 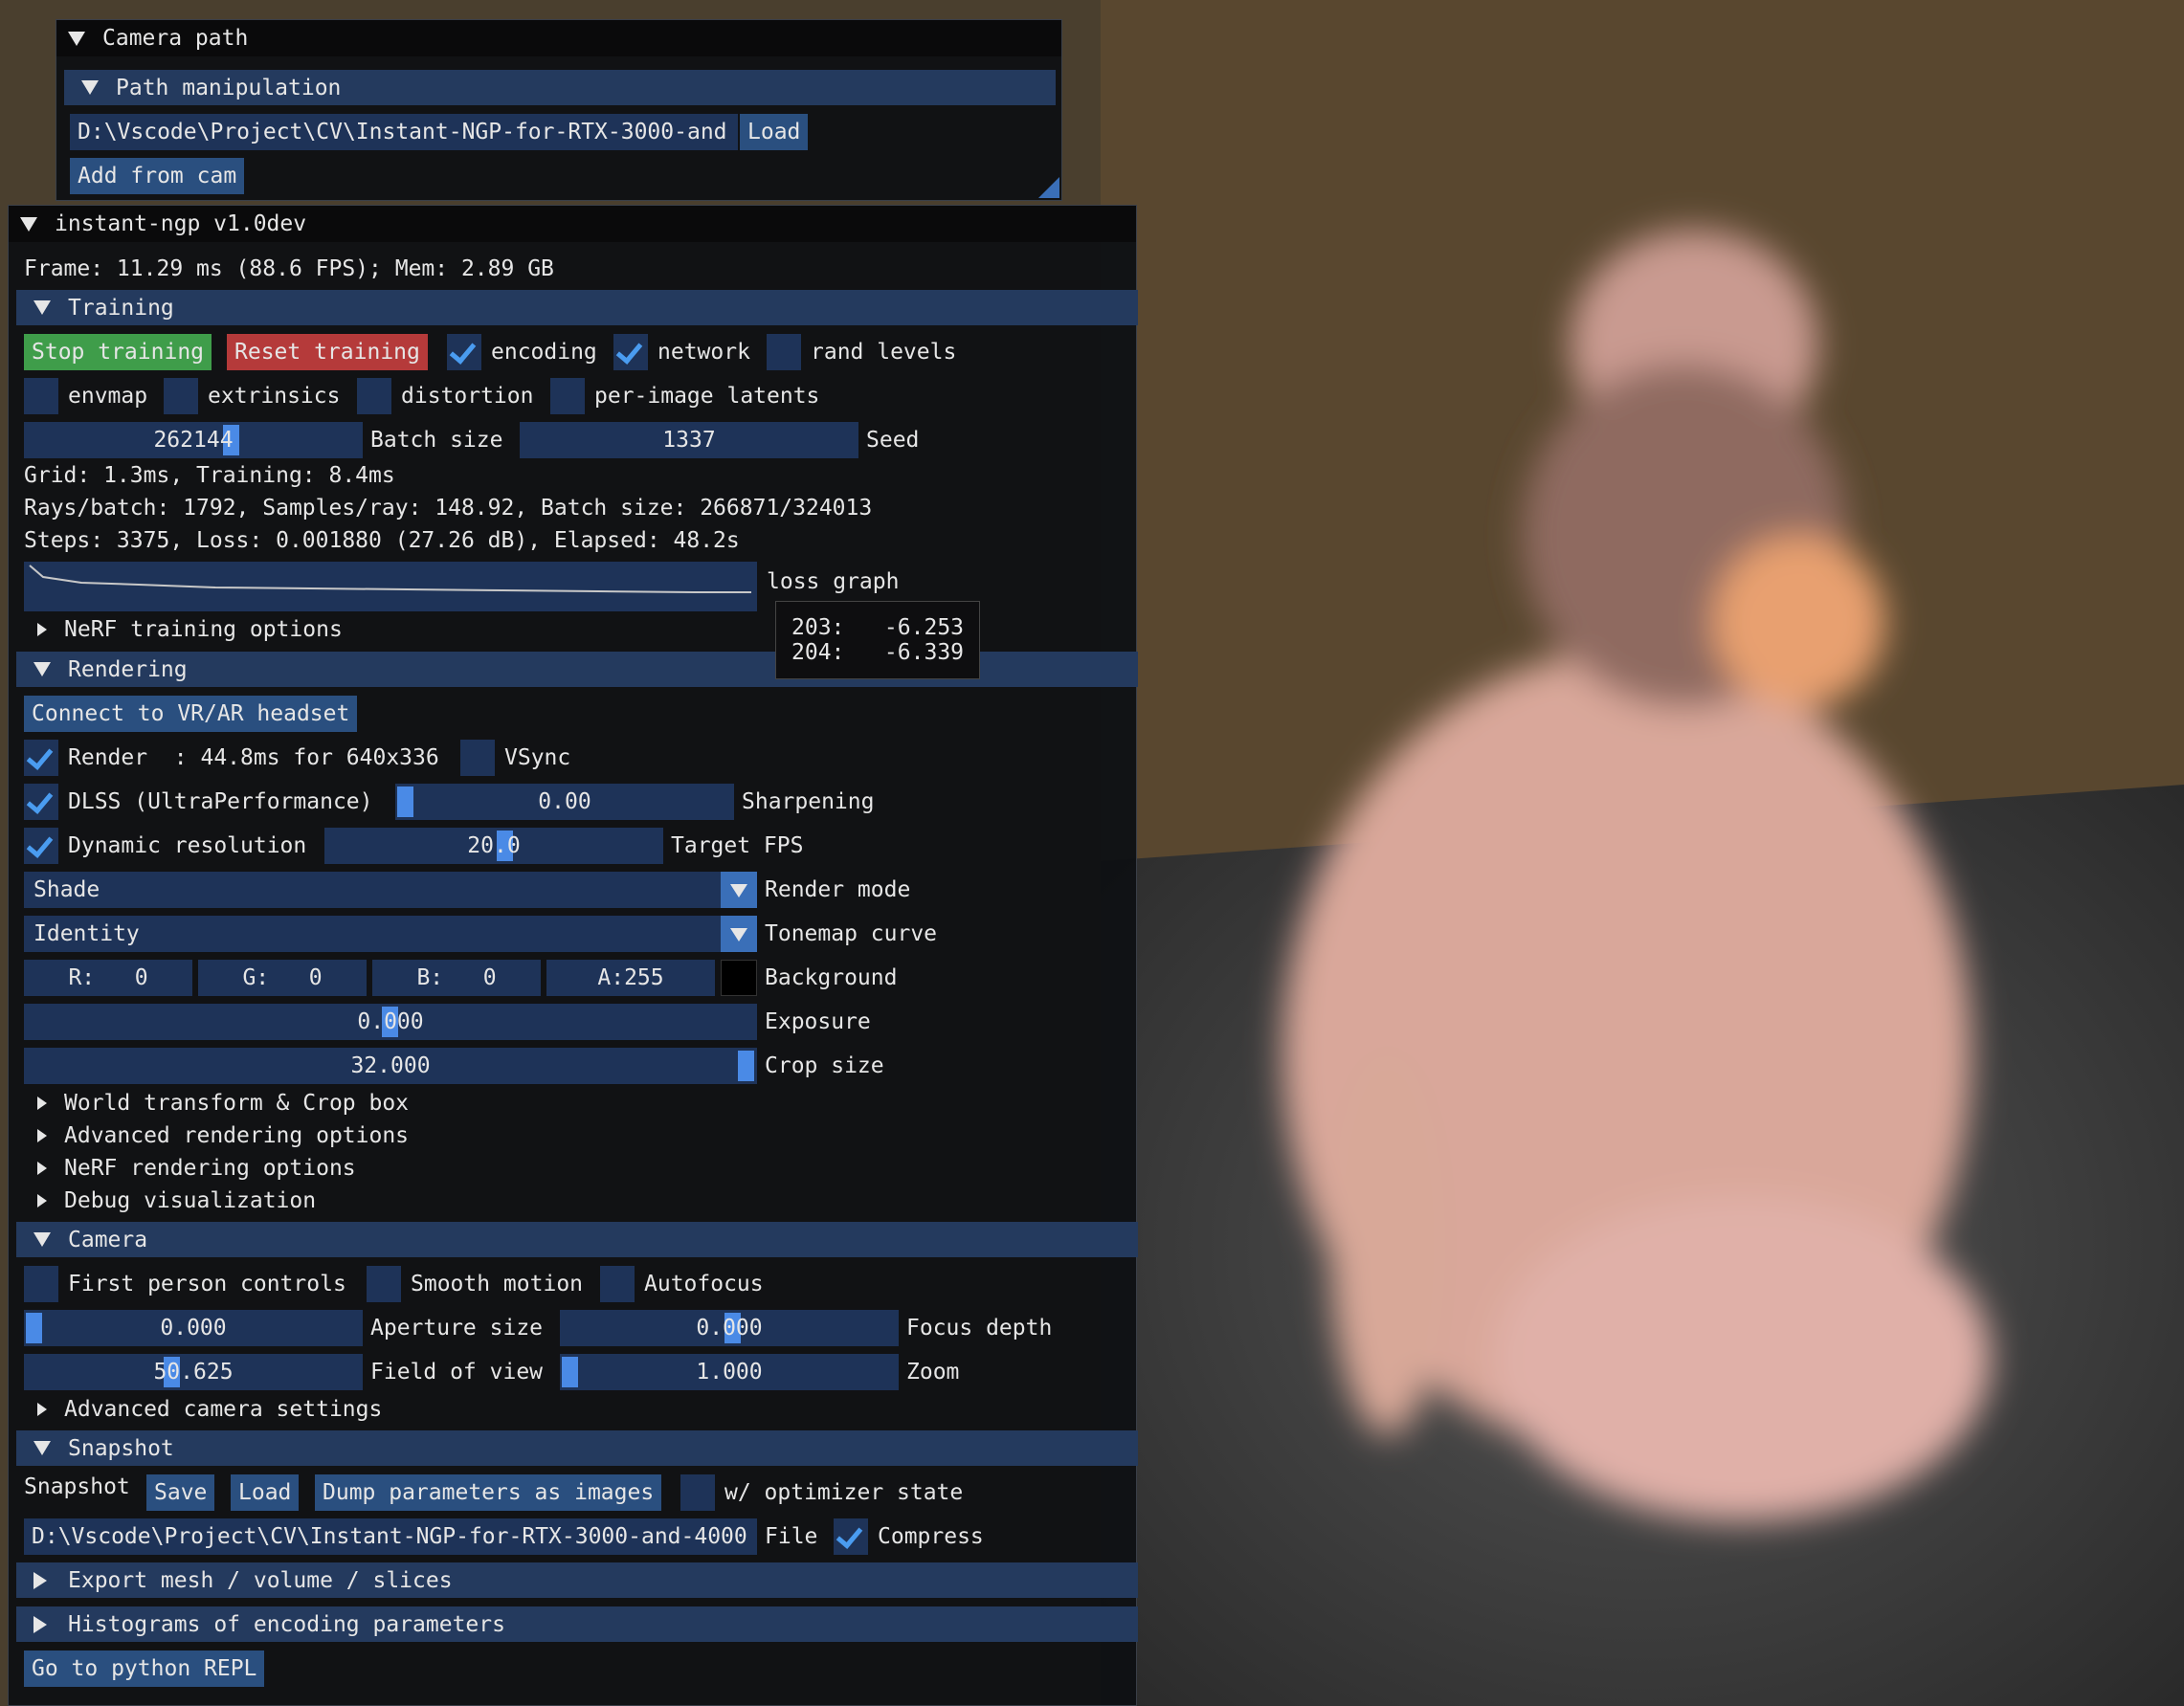 What do you see at coordinates (544, 352) in the screenshot?
I see `encoding-label: encoding` at bounding box center [544, 352].